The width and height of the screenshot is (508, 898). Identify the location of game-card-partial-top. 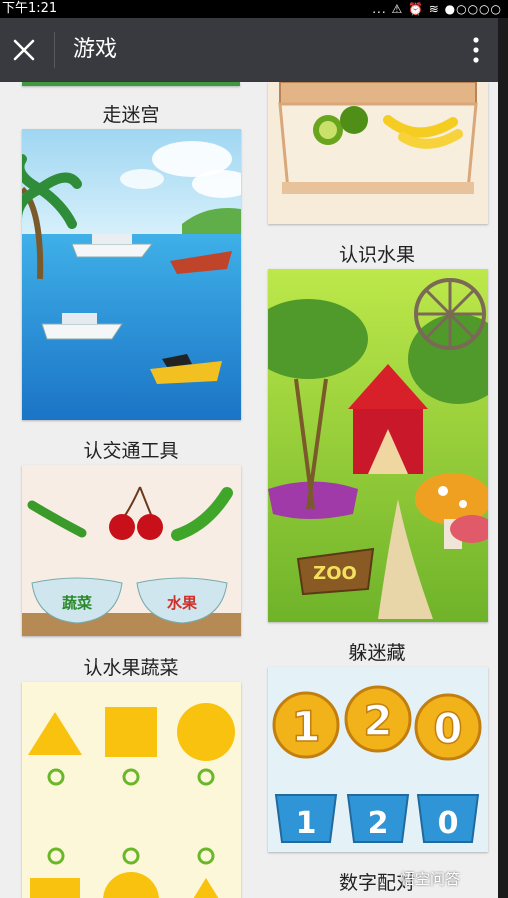
(131, 84).